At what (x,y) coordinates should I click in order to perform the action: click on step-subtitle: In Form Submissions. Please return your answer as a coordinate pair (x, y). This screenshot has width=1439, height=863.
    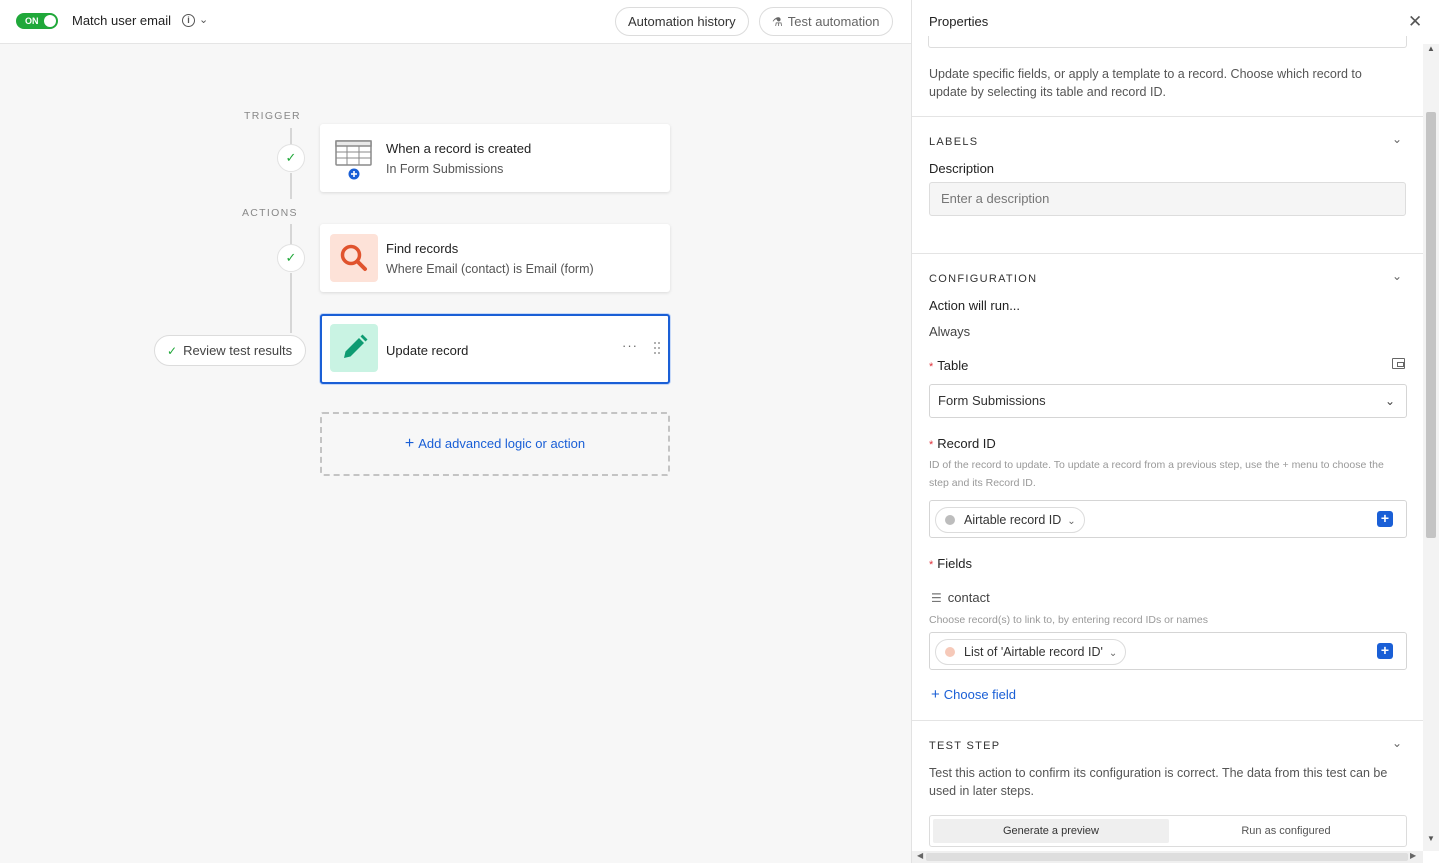
    Looking at the image, I should click on (445, 169).